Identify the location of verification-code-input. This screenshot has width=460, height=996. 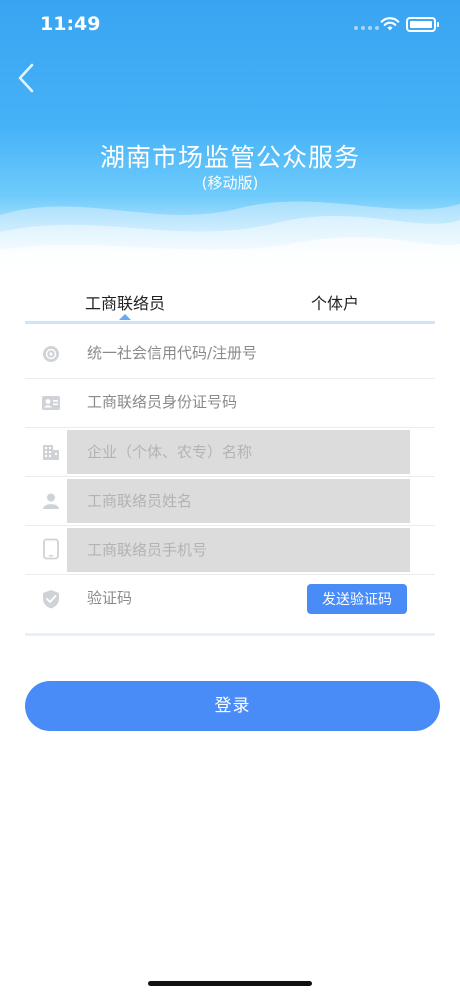
(182, 598).